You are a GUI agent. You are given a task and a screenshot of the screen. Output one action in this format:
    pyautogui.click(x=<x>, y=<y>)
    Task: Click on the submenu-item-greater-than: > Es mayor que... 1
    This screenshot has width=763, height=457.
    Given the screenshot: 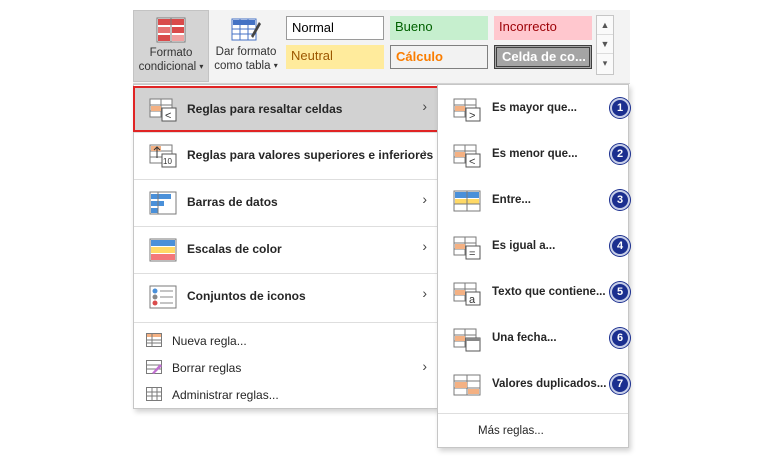 What is the action you would take?
    pyautogui.click(x=534, y=110)
    